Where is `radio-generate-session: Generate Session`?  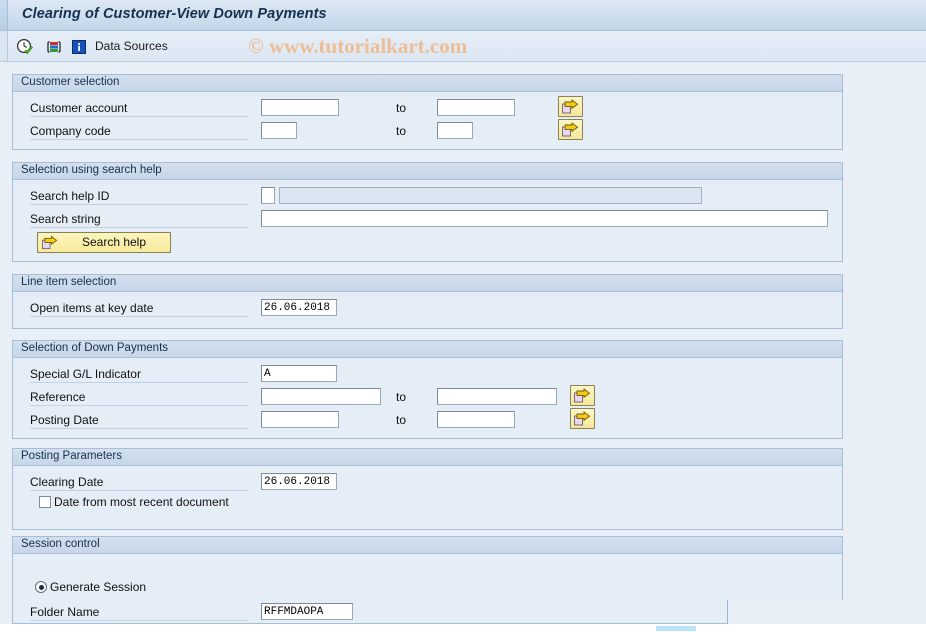 radio-generate-session: Generate Session is located at coordinates (90, 587).